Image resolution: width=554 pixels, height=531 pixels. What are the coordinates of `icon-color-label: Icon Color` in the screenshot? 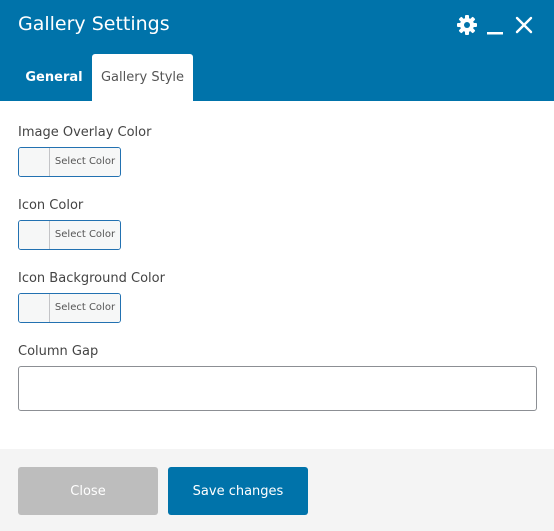 It's located at (51, 205).